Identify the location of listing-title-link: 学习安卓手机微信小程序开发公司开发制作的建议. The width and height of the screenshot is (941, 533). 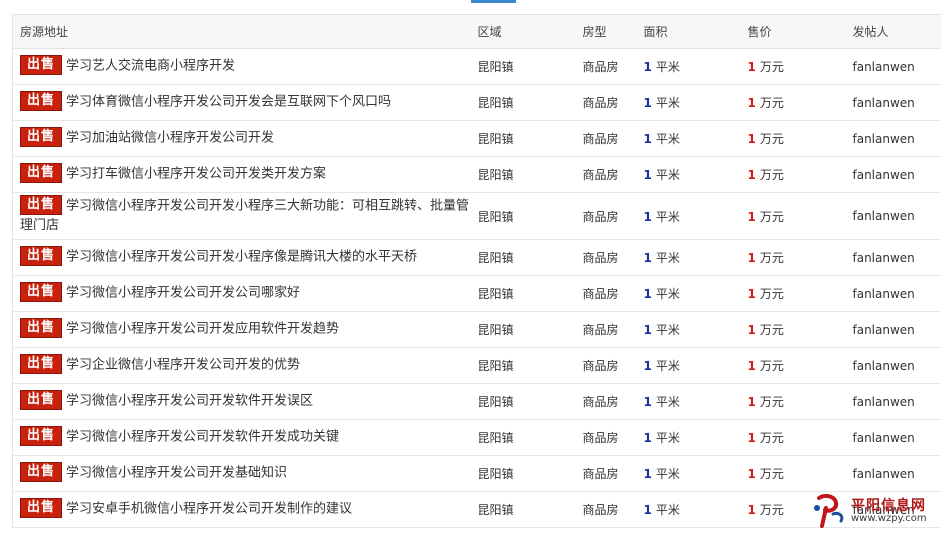
(209, 509).